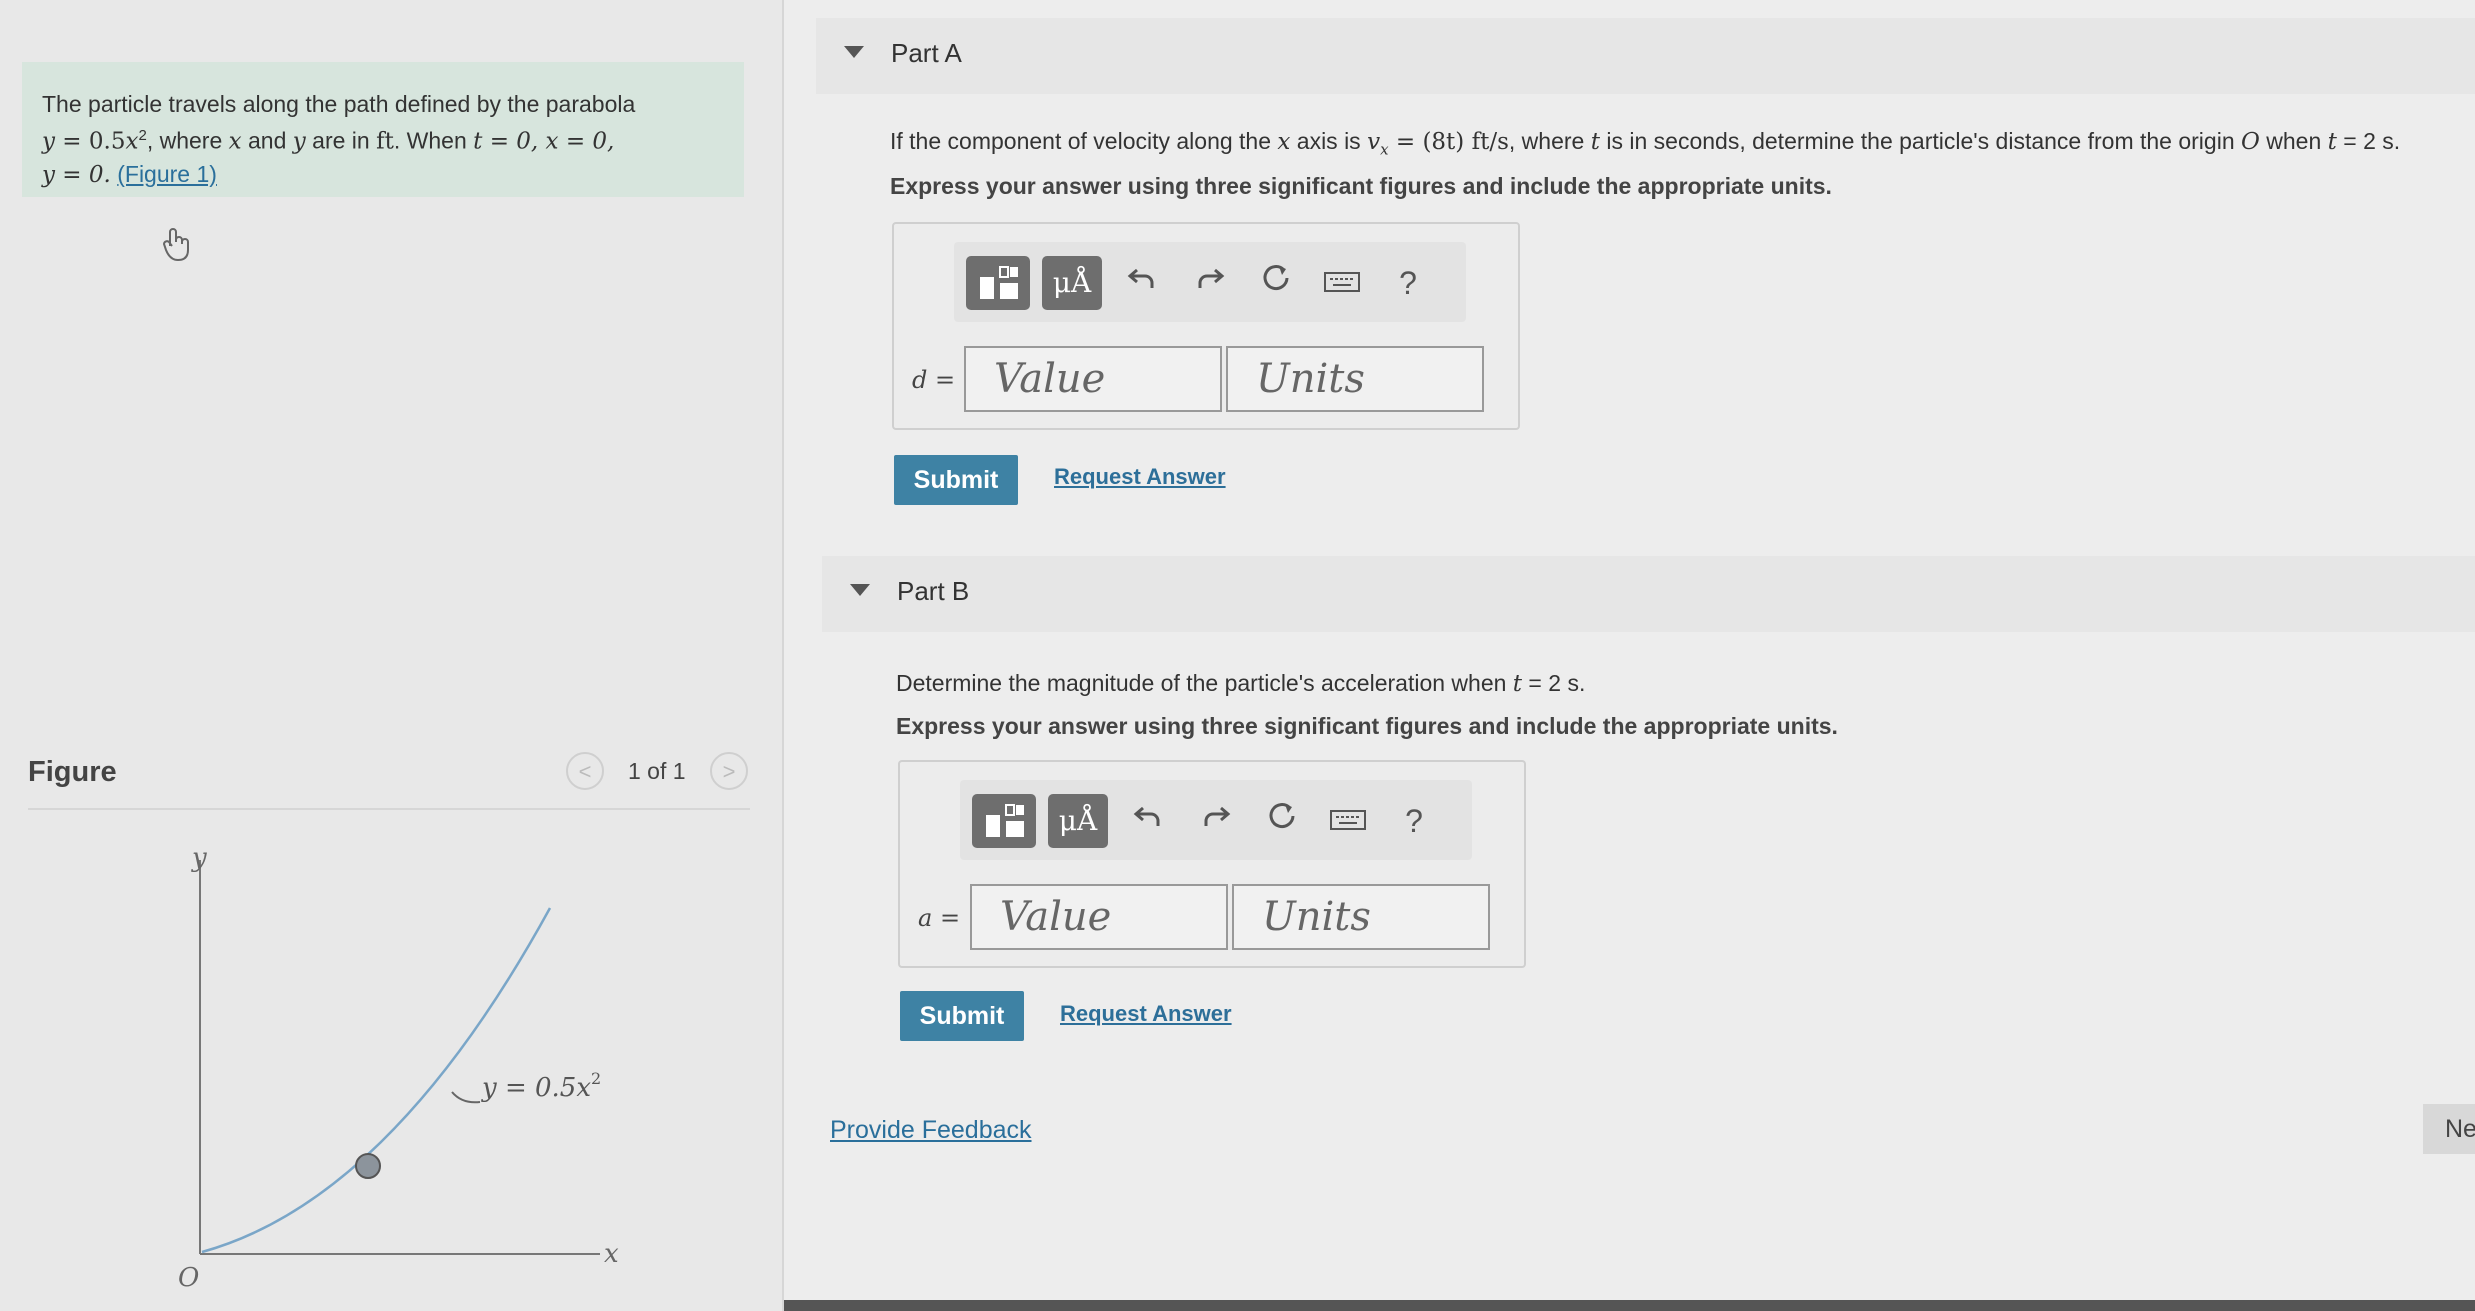 Image resolution: width=2475 pixels, height=1311 pixels. What do you see at coordinates (72, 772) in the screenshot?
I see `figure-title: Figure` at bounding box center [72, 772].